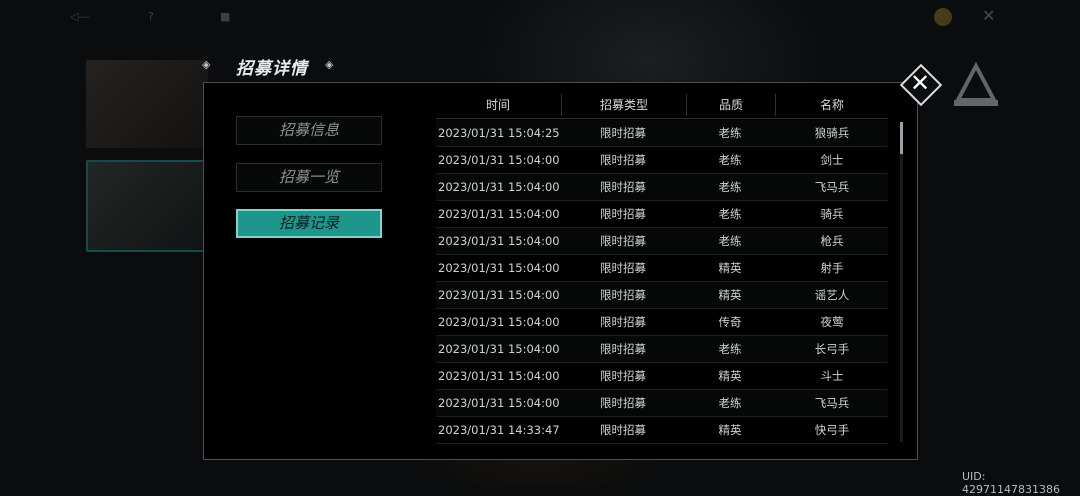 The width and height of the screenshot is (1080, 496). Describe the element at coordinates (662, 133) in the screenshot. I see `table-row: 2023/01/31 15:04:25 限时招募 老练 狼骑兵` at that location.